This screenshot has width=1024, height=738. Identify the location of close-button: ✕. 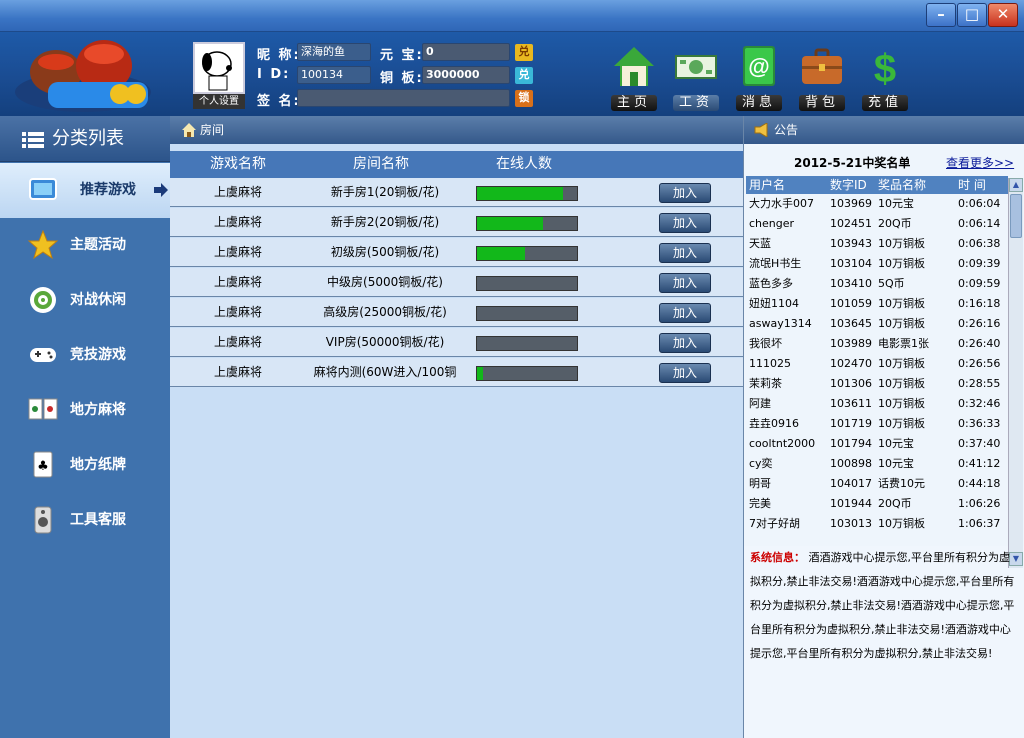
(1003, 15).